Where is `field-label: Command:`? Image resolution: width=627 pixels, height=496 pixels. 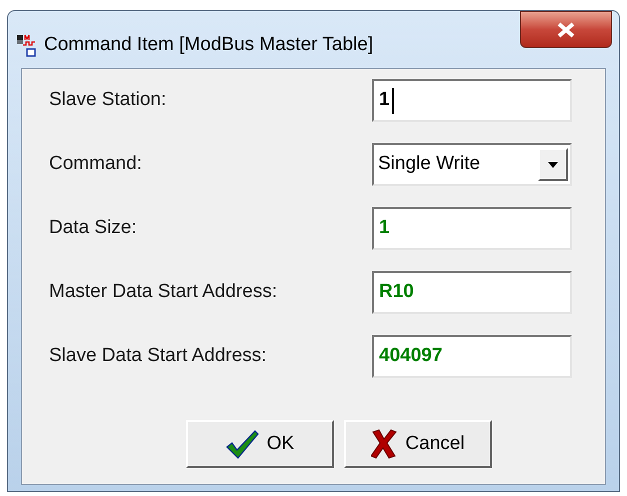 field-label: Command: is located at coordinates (96, 164).